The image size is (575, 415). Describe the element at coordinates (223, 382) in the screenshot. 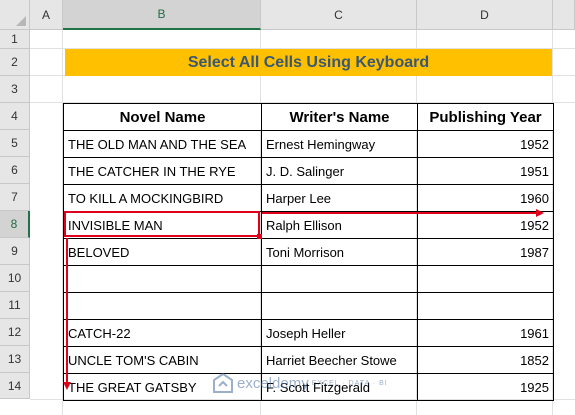

I see `exceldemy-logo-icon` at that location.